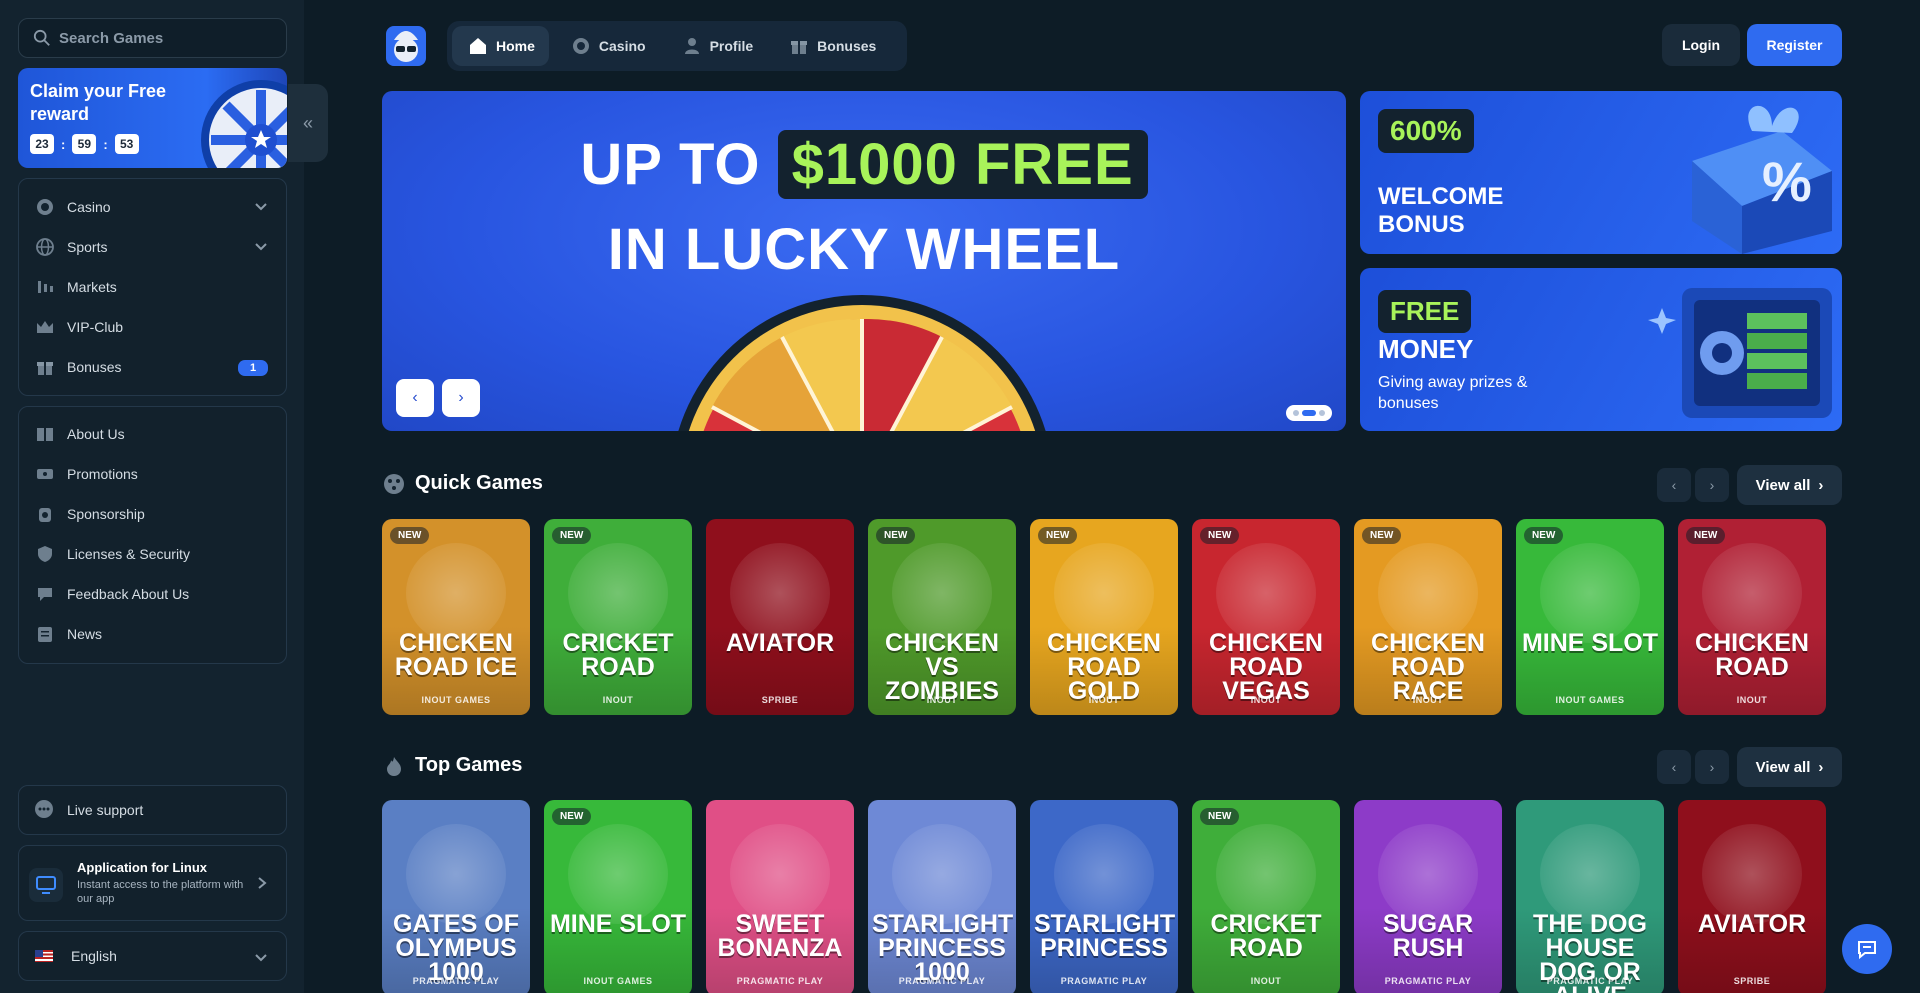 The width and height of the screenshot is (1920, 993). I want to click on login-button: Login, so click(1701, 45).